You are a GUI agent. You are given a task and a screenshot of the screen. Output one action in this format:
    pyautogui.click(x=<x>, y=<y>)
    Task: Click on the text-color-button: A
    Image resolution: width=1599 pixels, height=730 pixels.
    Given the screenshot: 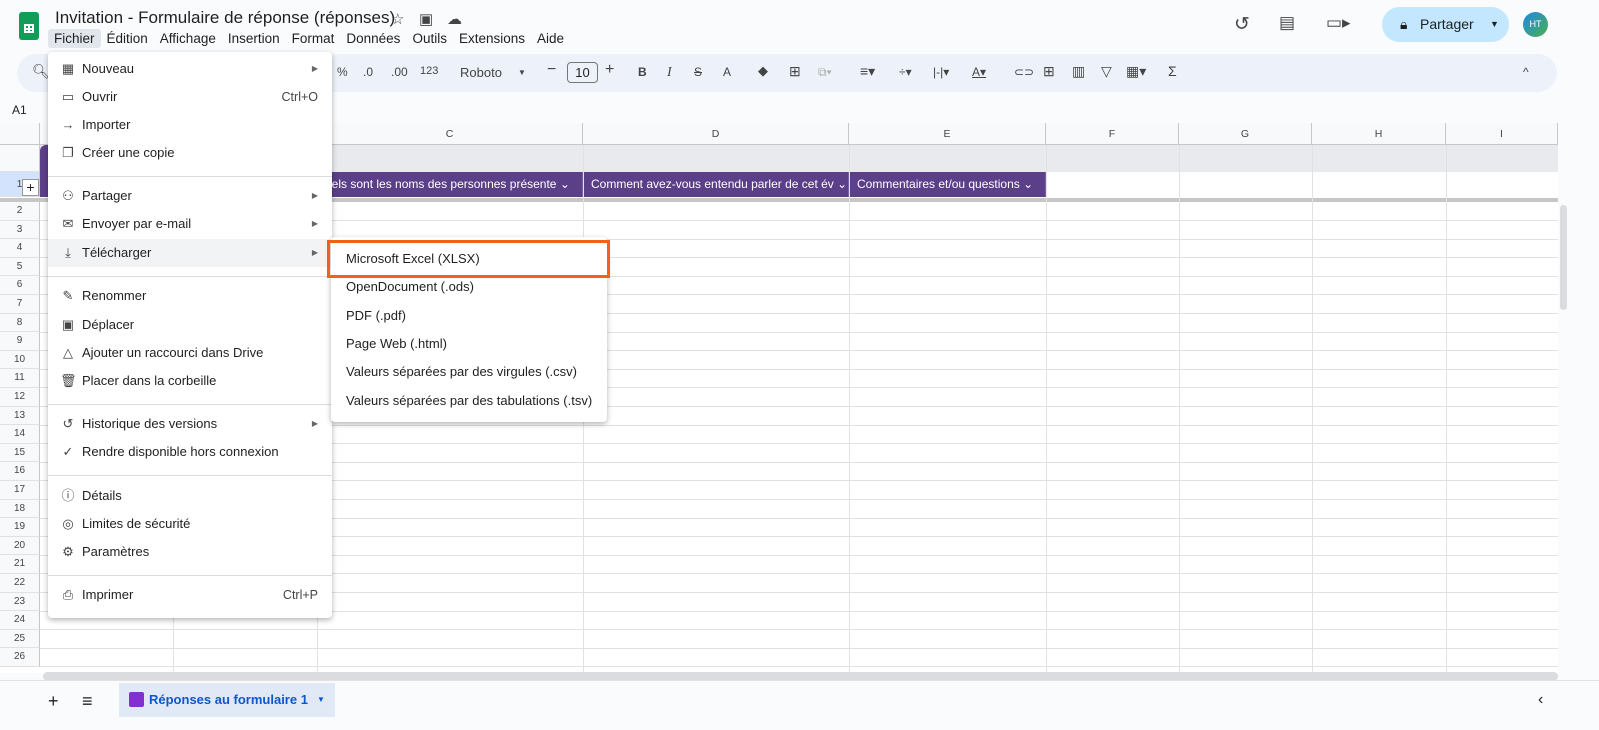 What is the action you would take?
    pyautogui.click(x=727, y=72)
    